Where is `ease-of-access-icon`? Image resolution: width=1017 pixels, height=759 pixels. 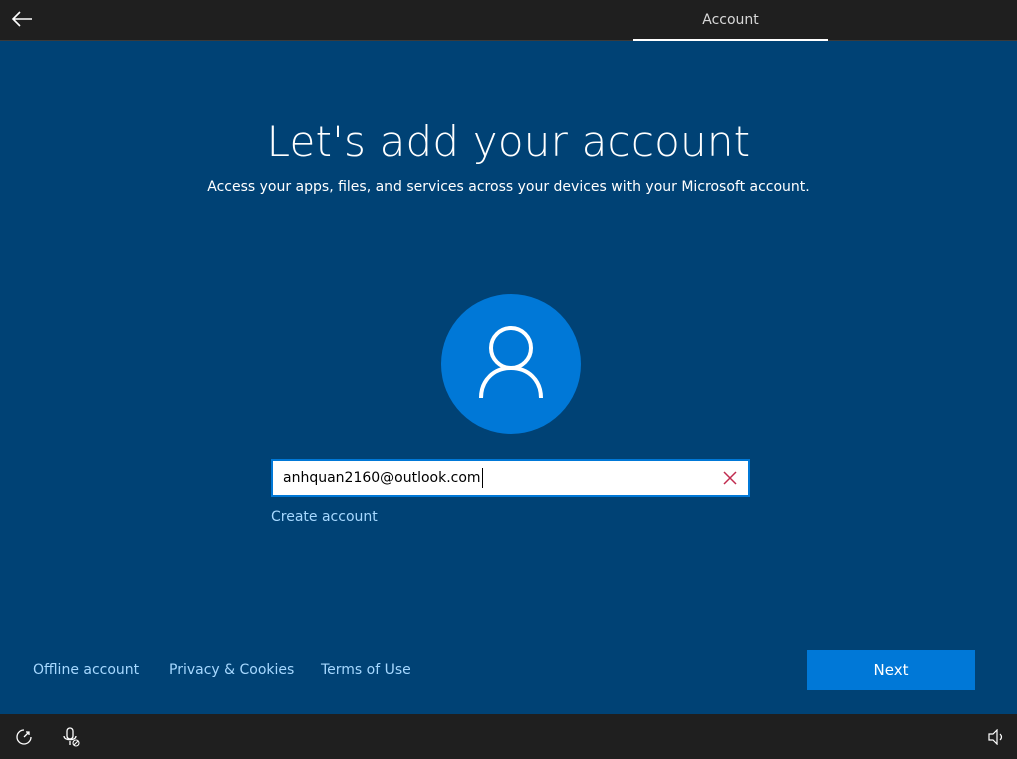 ease-of-access-icon is located at coordinates (24, 737).